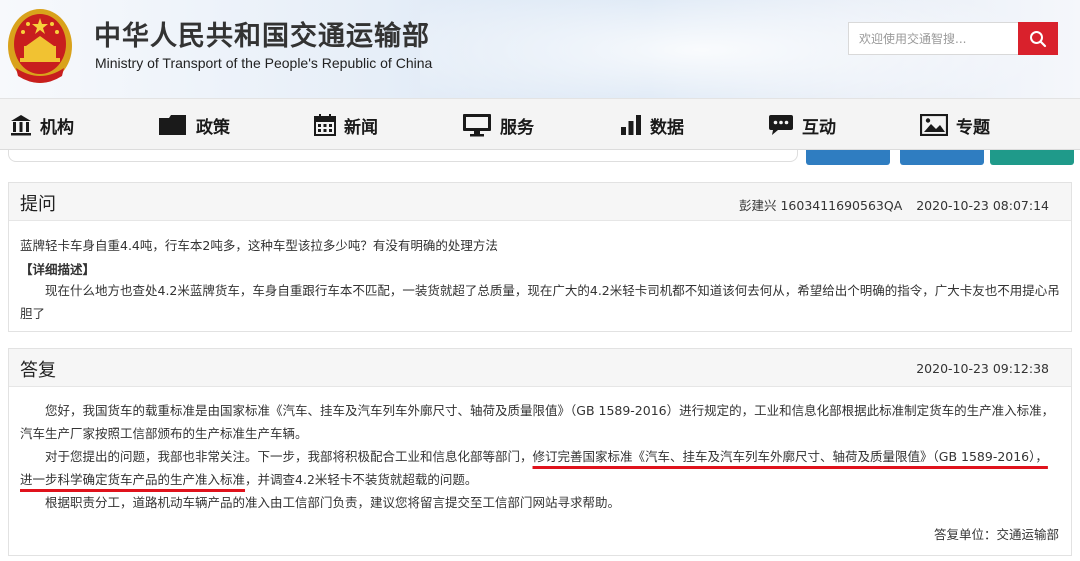  I want to click on nav-item-news: 新闻, so click(346, 125).